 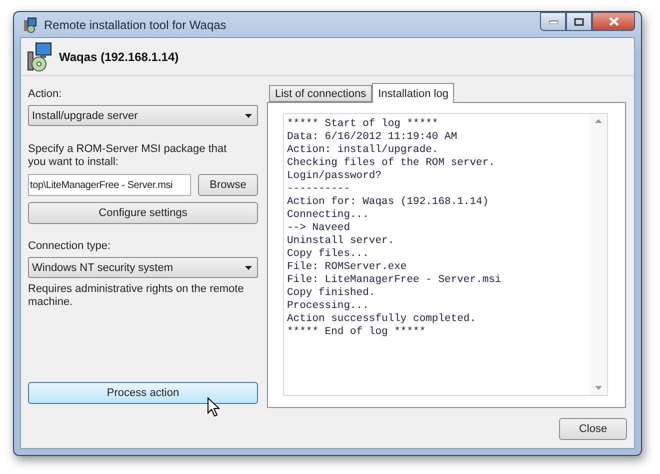 I want to click on log-line: --> Naveed, so click(x=319, y=228).